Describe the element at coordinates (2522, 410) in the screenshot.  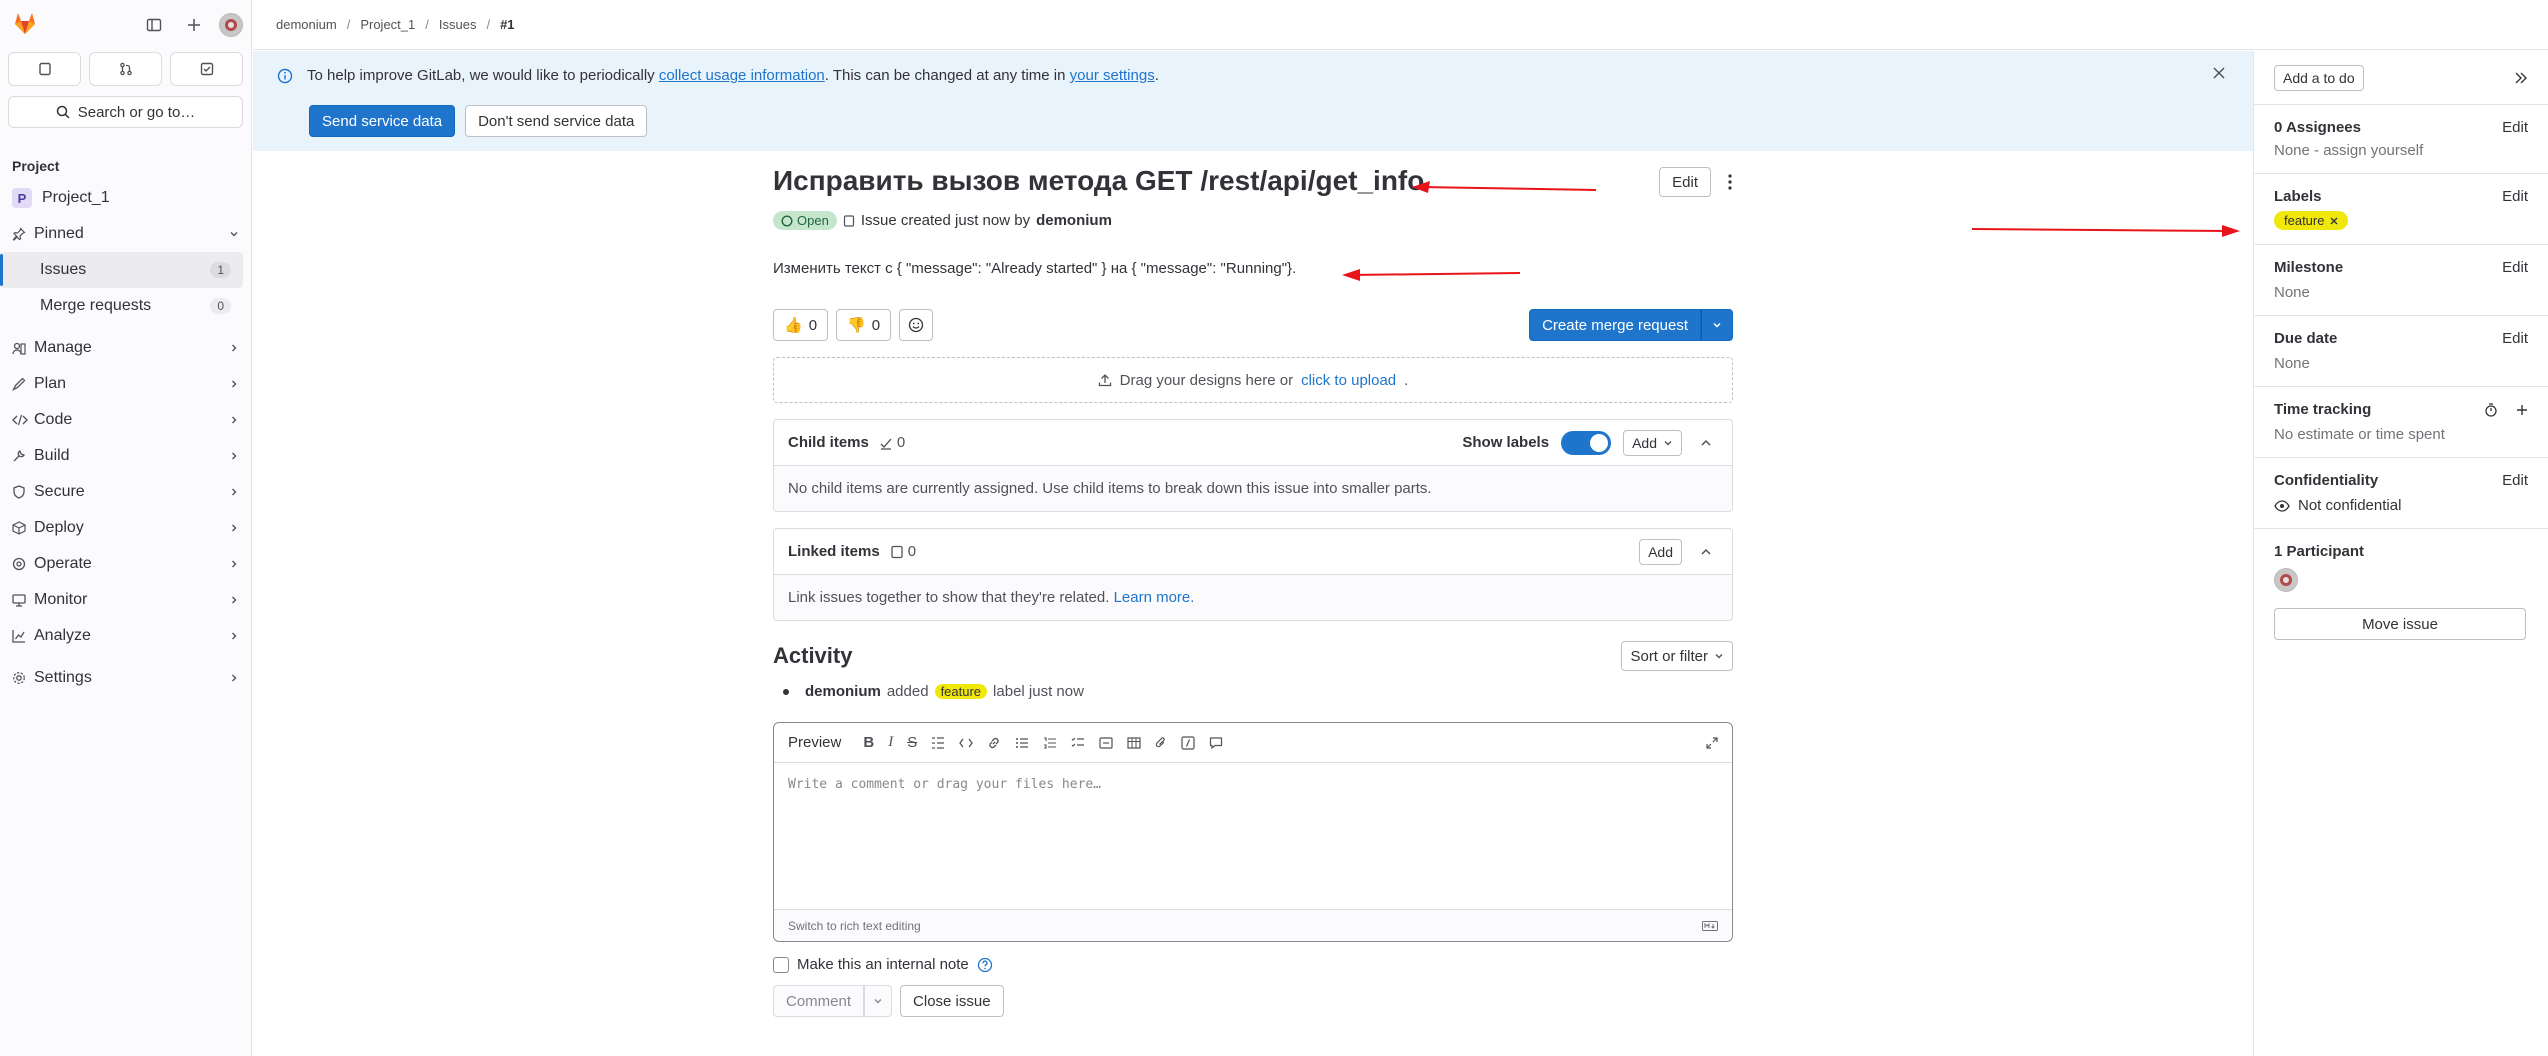
I see `add-time-icon` at that location.